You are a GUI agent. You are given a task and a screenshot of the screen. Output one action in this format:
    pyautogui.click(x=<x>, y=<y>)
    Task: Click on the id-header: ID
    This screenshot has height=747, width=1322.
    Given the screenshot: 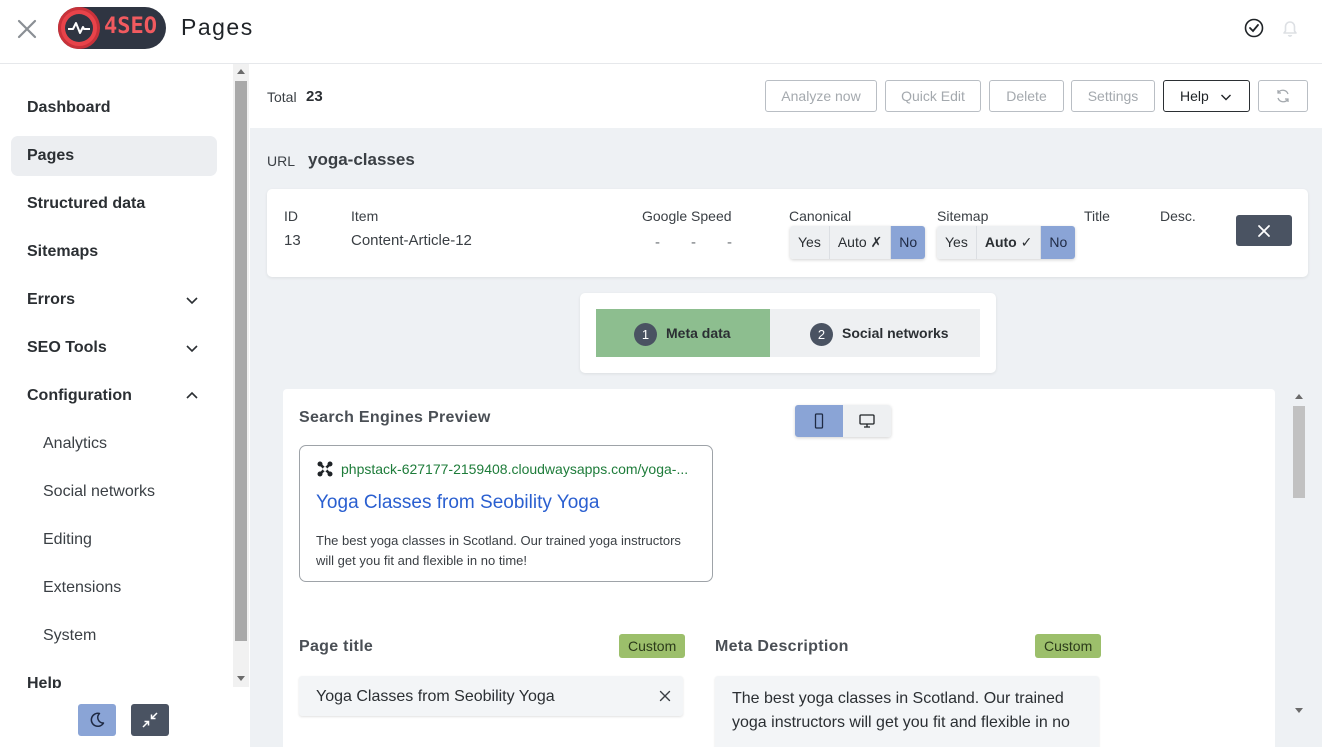 What is the action you would take?
    pyautogui.click(x=291, y=216)
    